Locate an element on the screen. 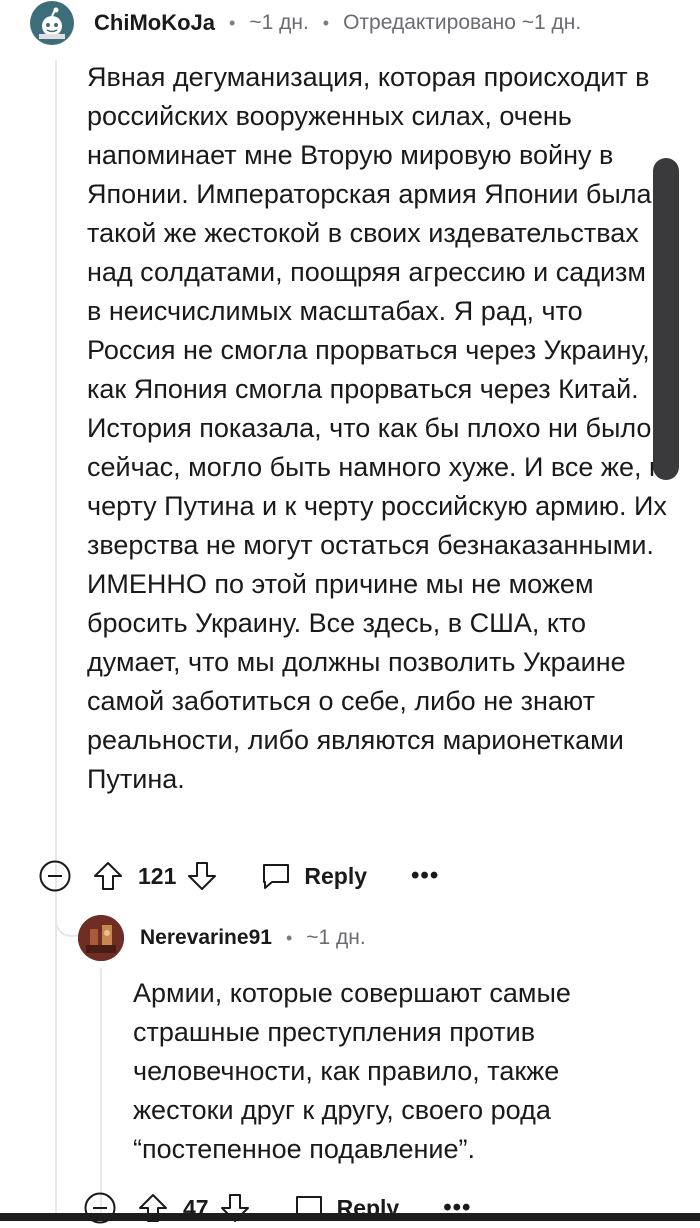  downvote-arrow-icon is located at coordinates (202, 876).